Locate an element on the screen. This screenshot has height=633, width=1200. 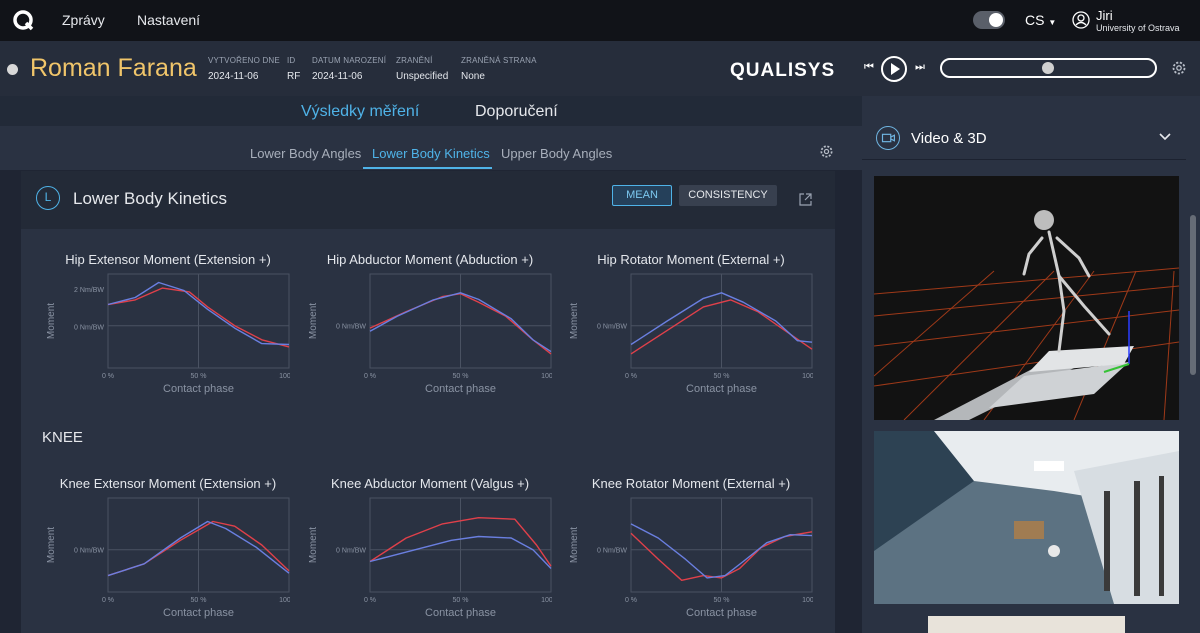
user-organization: University of Ostrava is located at coordinates (1138, 28).